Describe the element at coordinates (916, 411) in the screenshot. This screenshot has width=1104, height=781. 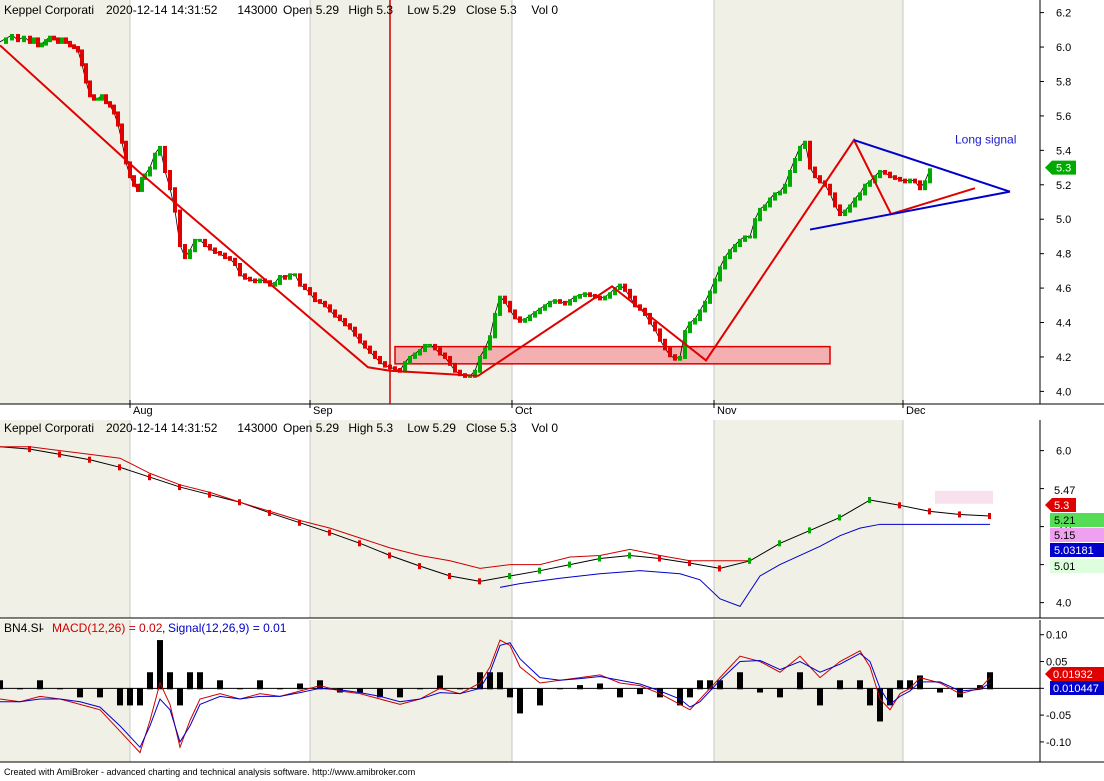
I see `x-tick-label: Dec` at that location.